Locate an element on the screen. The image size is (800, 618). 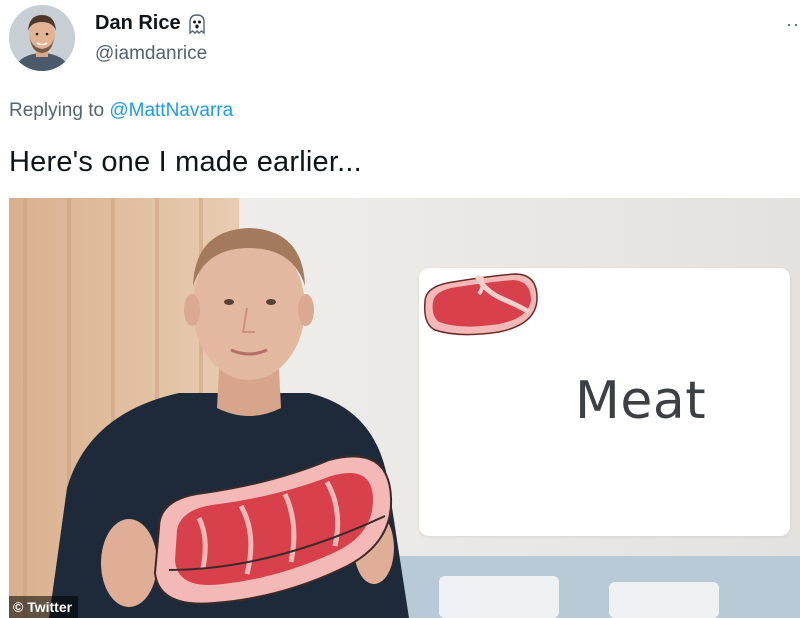
avatar is located at coordinates (42, 38).